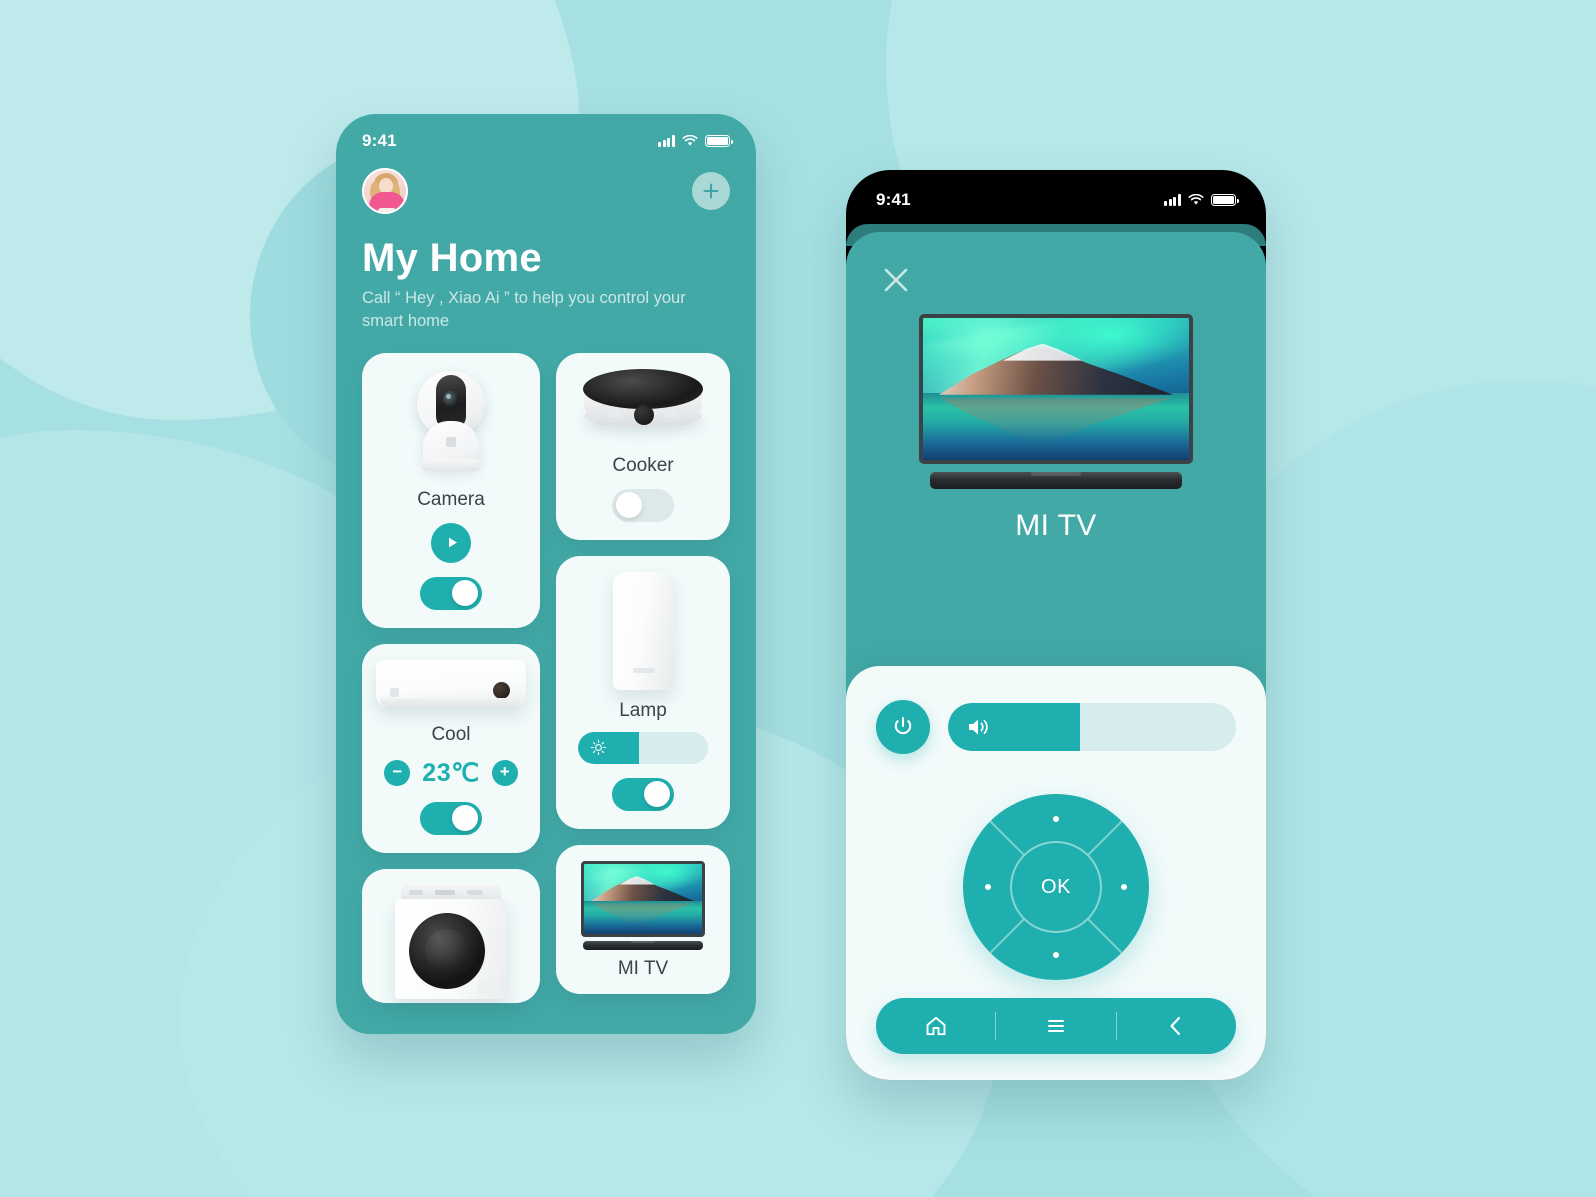 This screenshot has height=1197, width=1596. Describe the element at coordinates (451, 943) in the screenshot. I see `washing-machine-image` at that location.